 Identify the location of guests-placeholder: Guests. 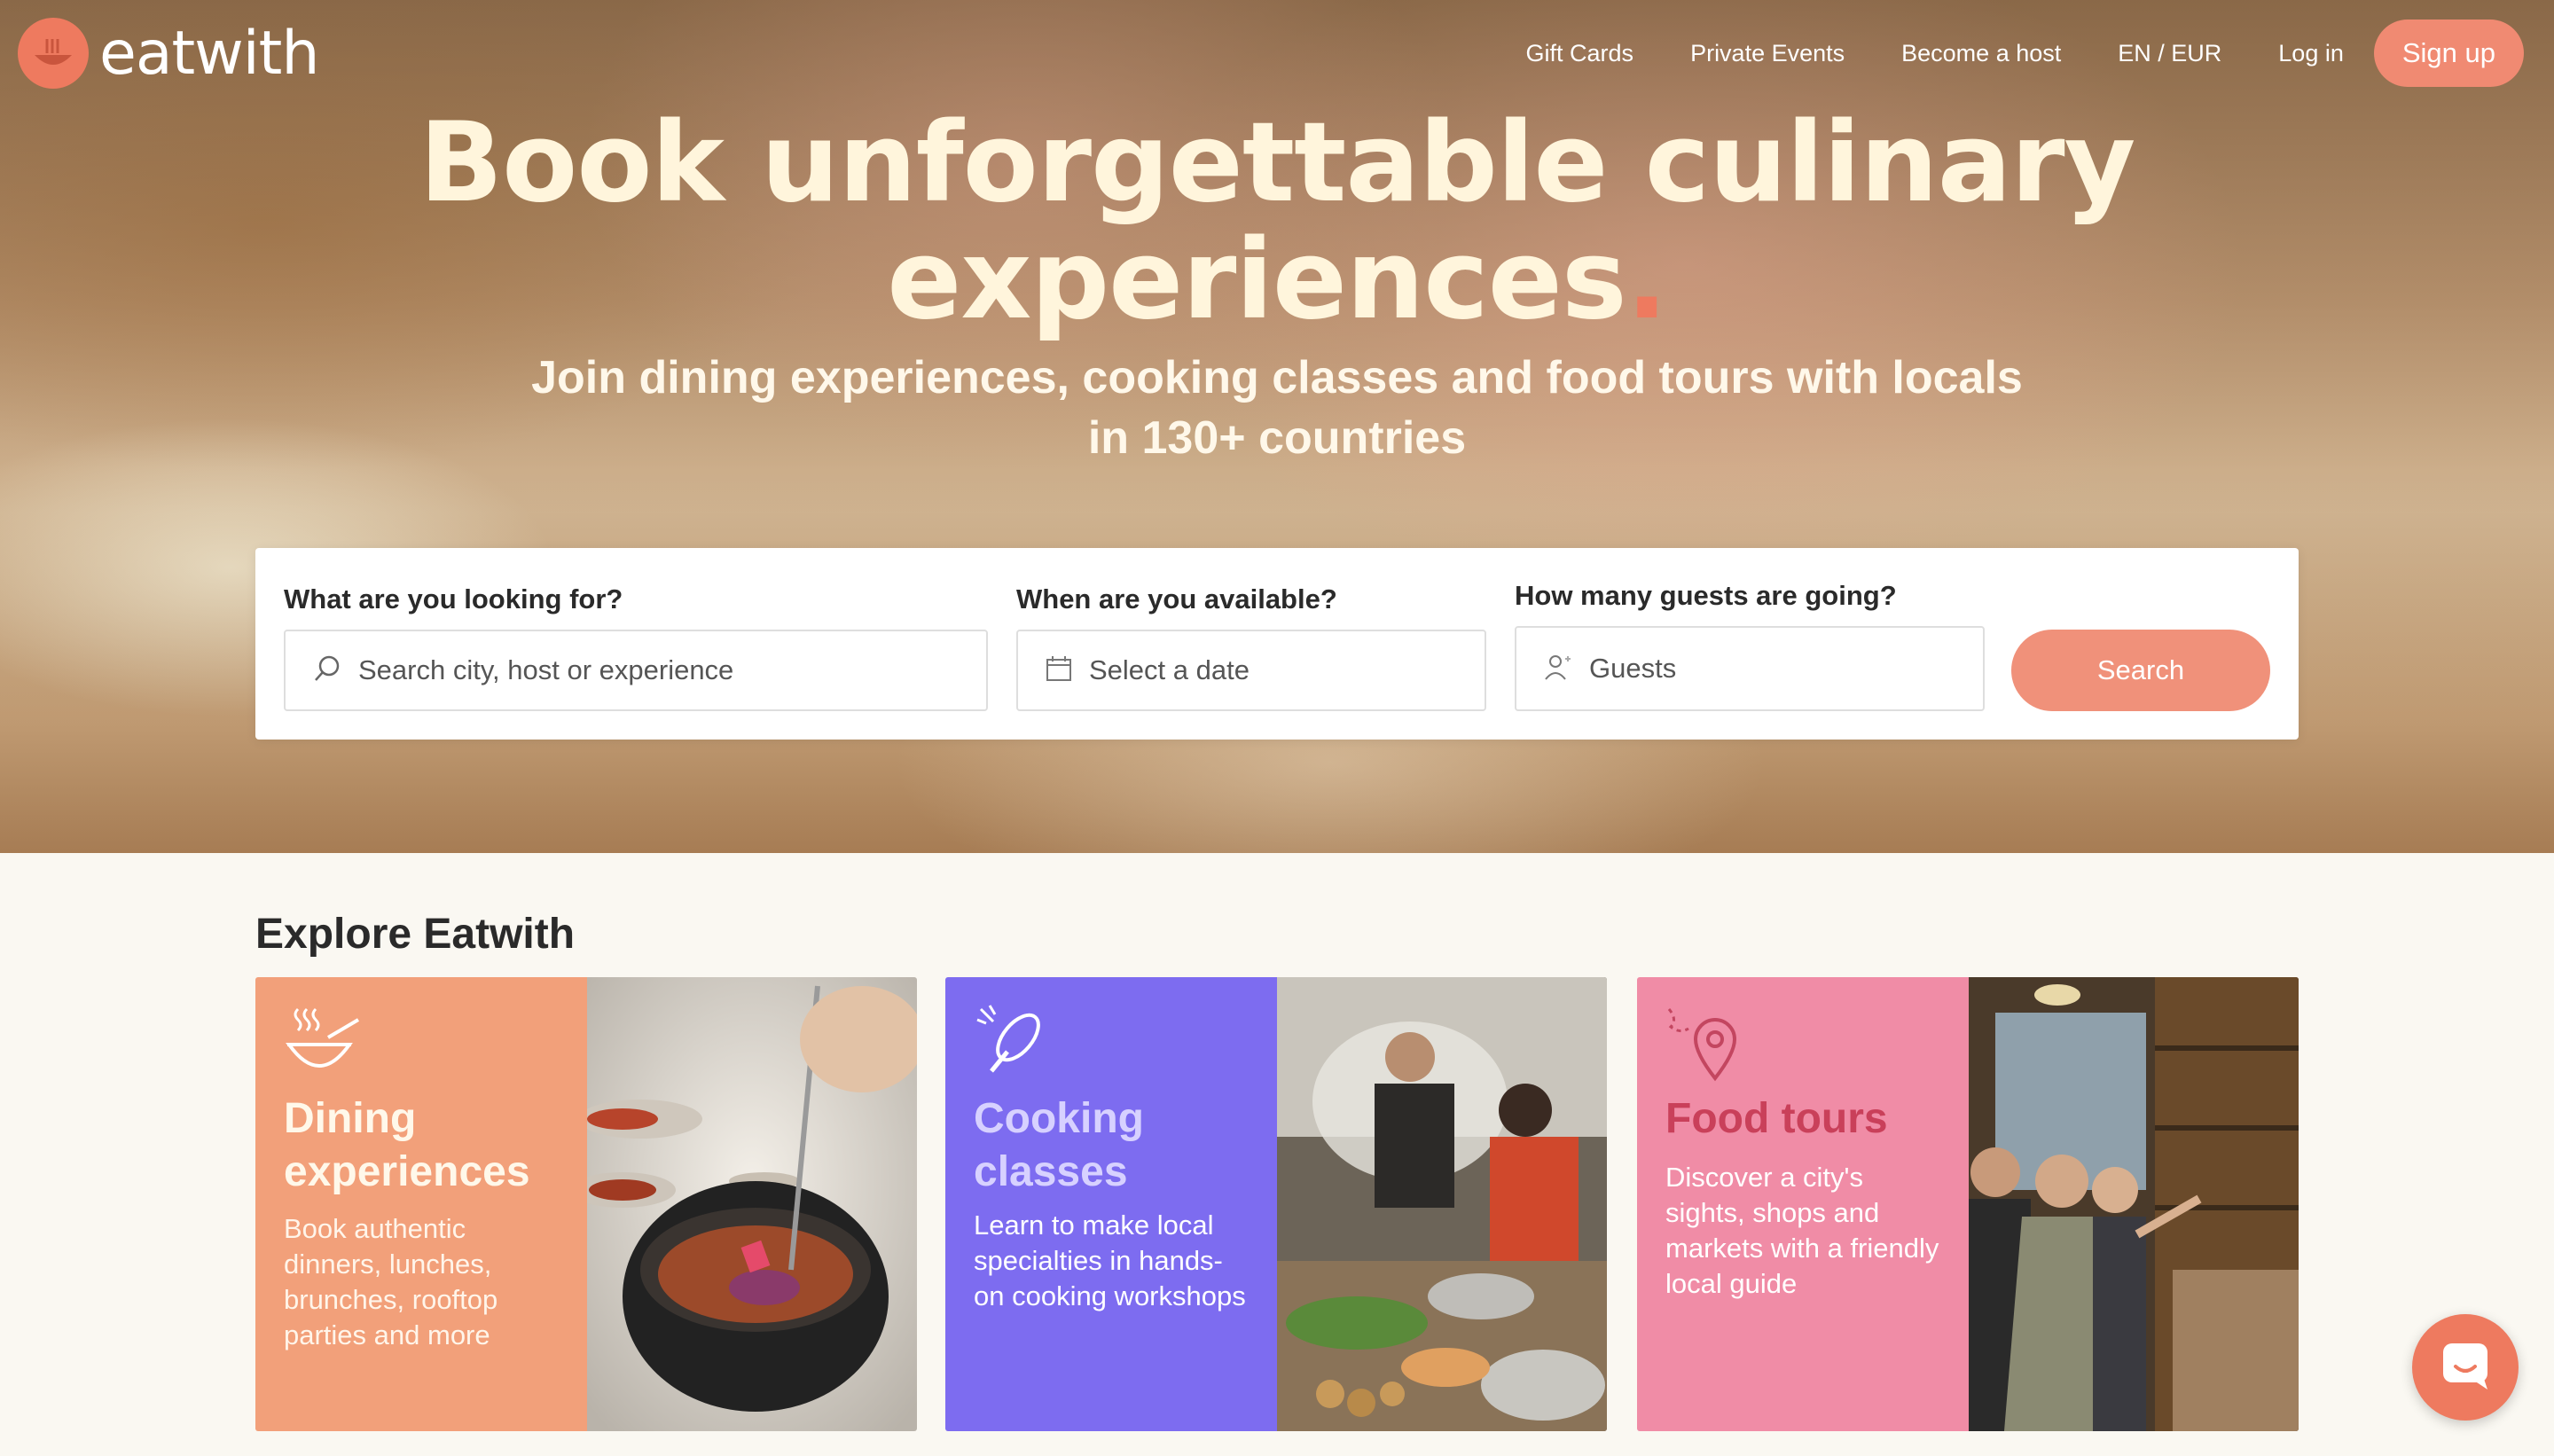
(1633, 668).